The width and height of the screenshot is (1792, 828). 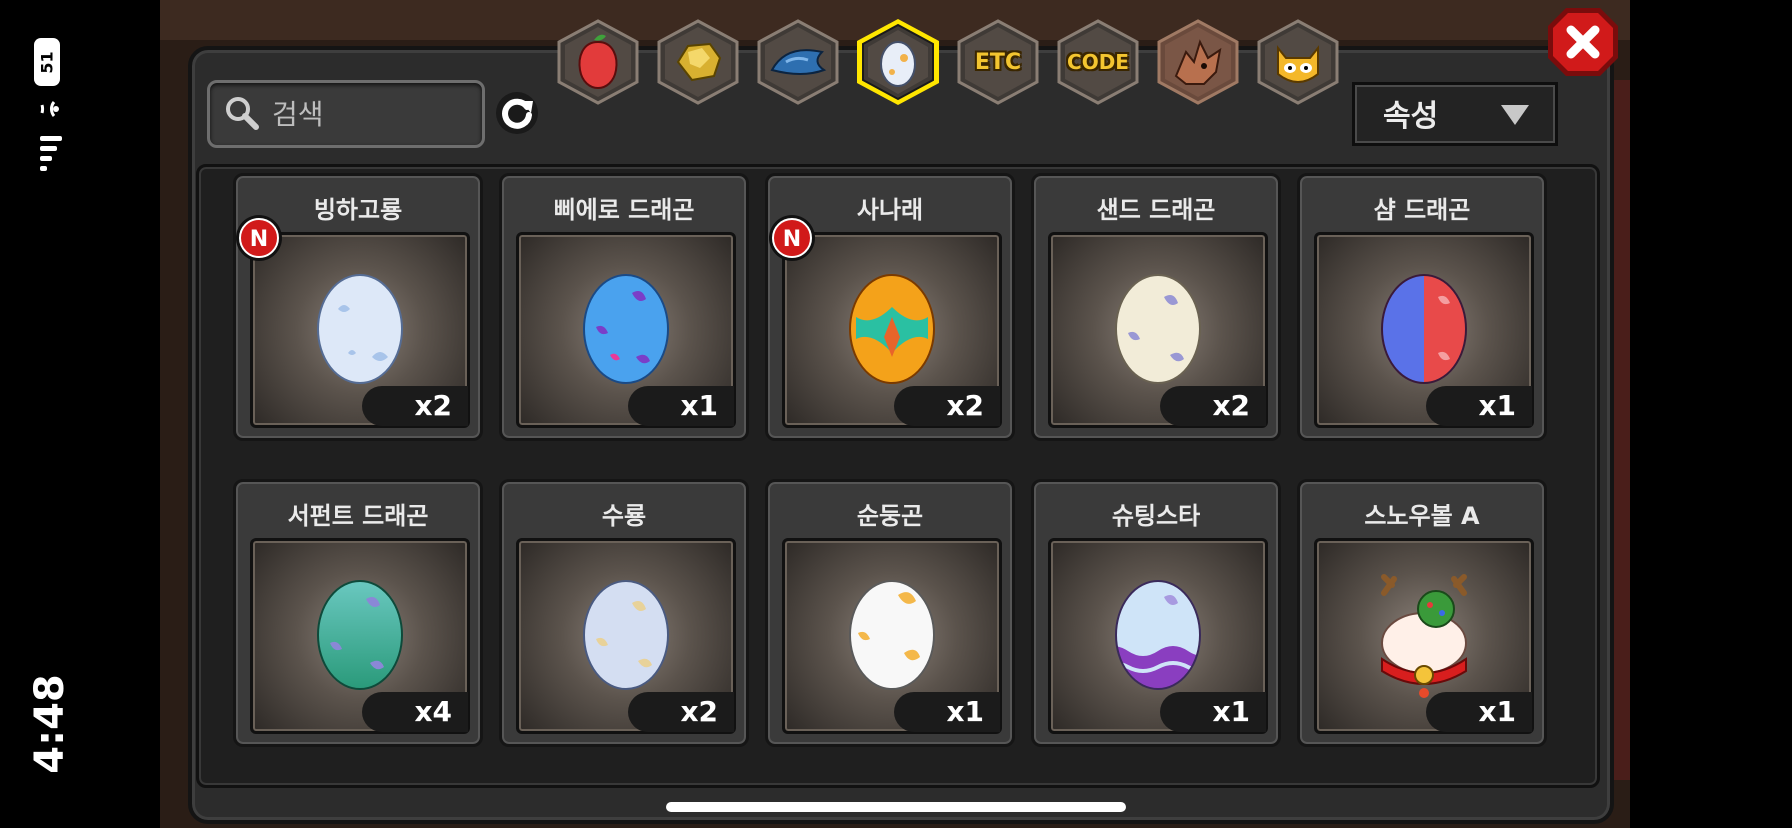 I want to click on tab-ore, so click(x=698, y=62).